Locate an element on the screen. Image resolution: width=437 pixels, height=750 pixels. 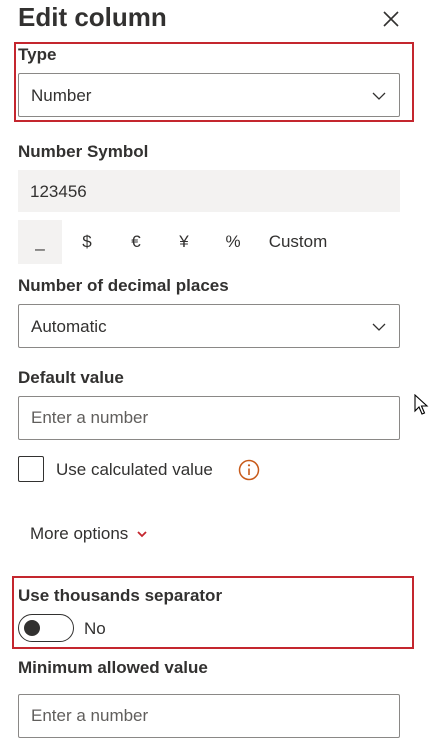
panel-title: Edit column is located at coordinates (92, 17).